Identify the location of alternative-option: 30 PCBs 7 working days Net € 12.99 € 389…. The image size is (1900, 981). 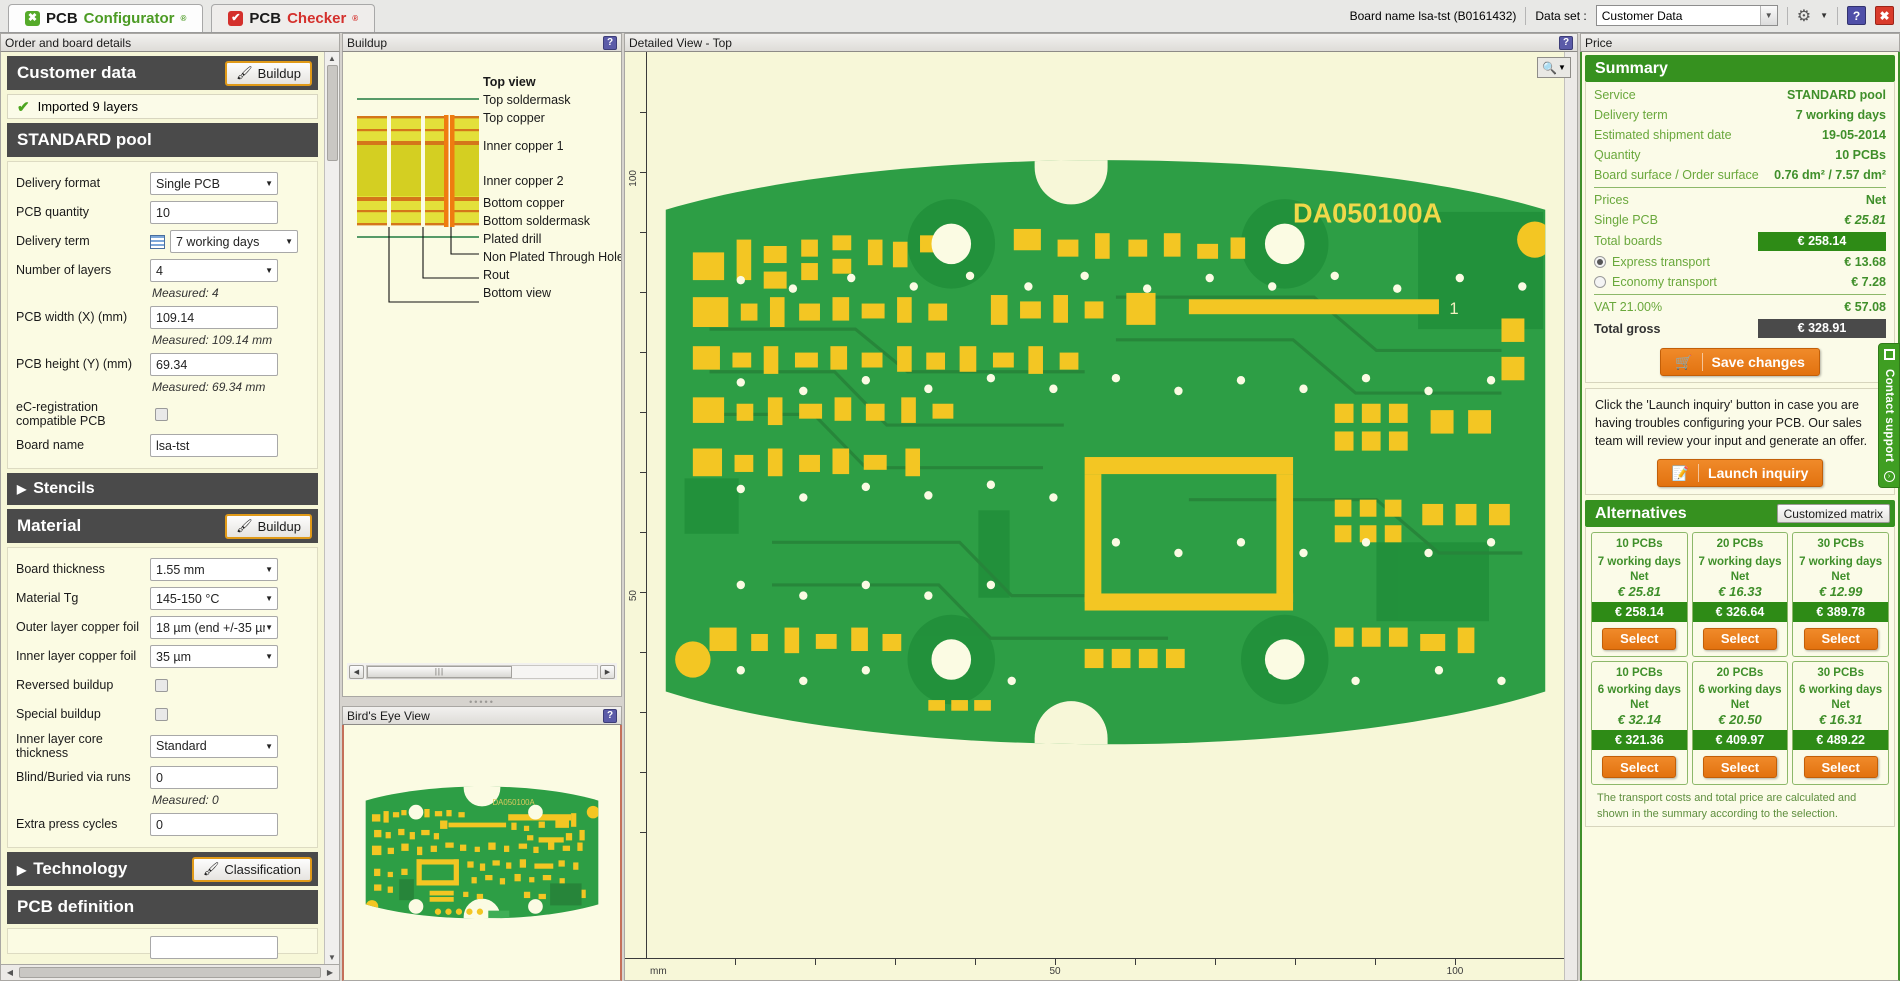
(1840, 594).